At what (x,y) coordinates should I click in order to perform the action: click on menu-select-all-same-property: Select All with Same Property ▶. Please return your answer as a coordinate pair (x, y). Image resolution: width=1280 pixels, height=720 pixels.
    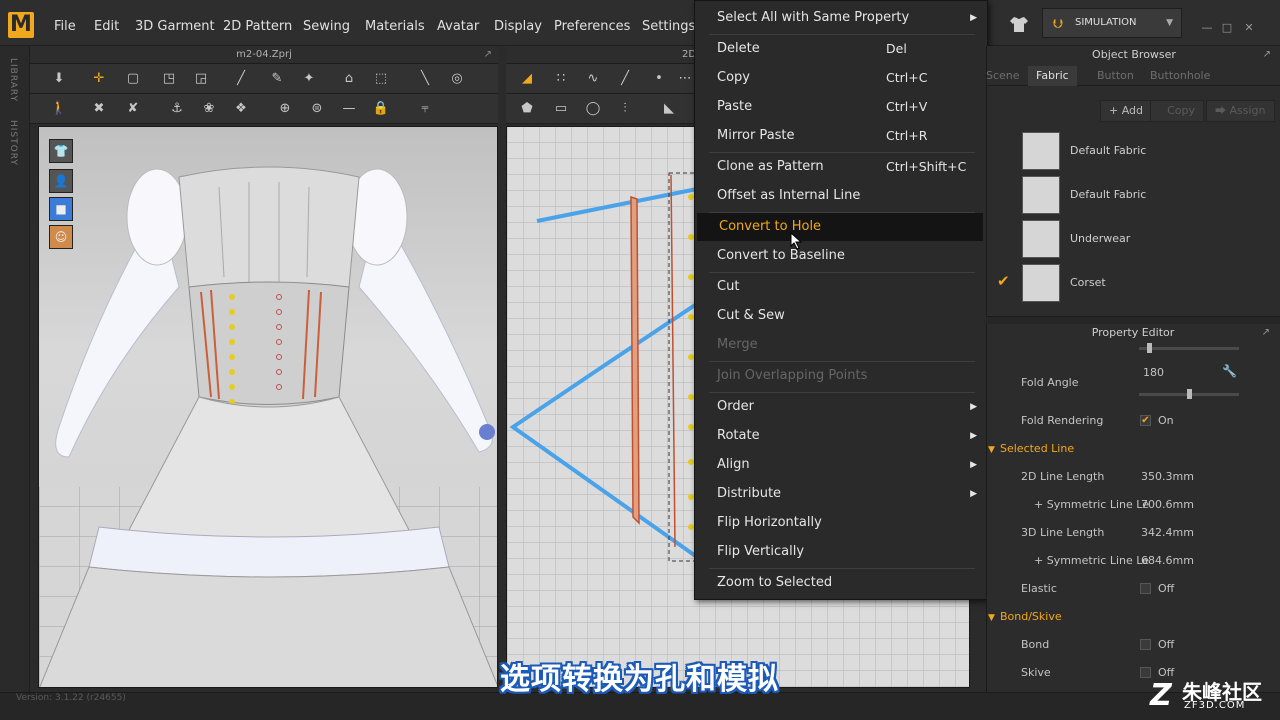
    Looking at the image, I should click on (841, 18).